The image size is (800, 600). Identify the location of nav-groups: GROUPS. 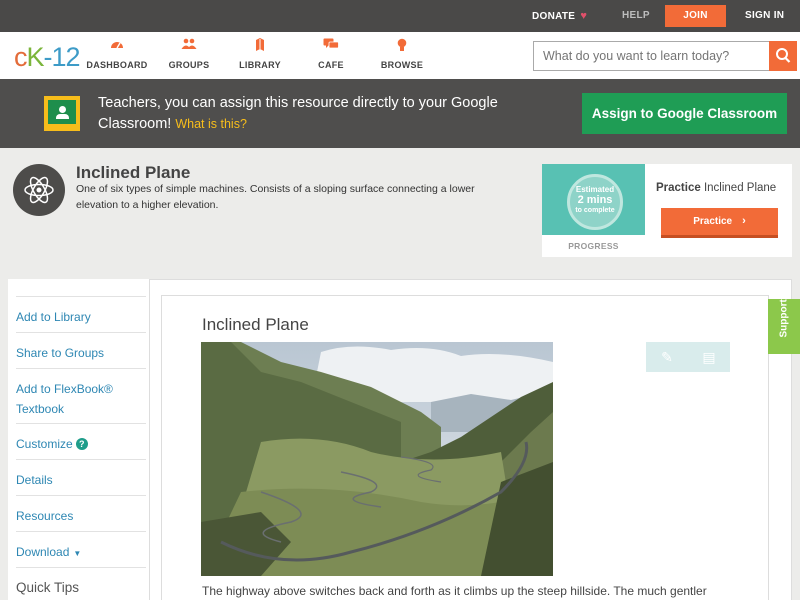
(189, 54).